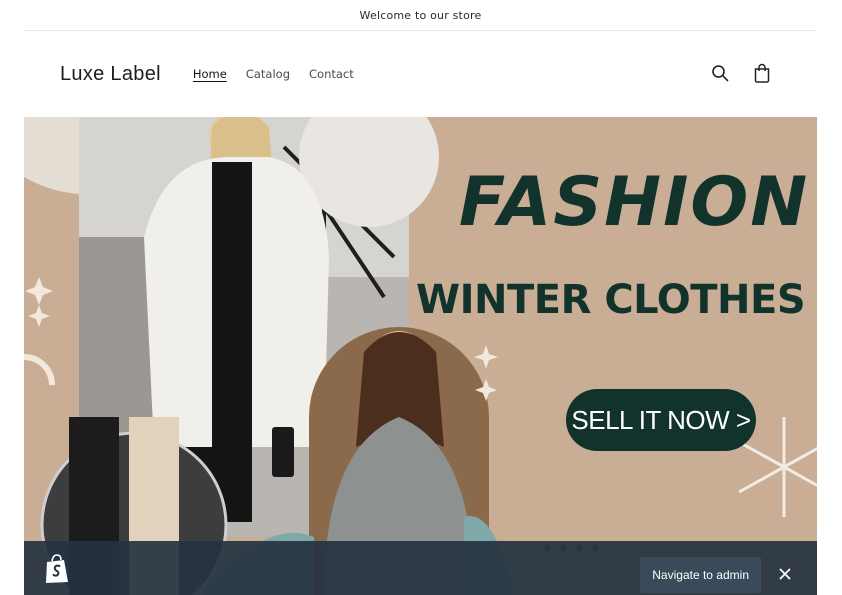 Image resolution: width=842 pixels, height=595 pixels. What do you see at coordinates (331, 74) in the screenshot?
I see `nav-contact: Contact` at bounding box center [331, 74].